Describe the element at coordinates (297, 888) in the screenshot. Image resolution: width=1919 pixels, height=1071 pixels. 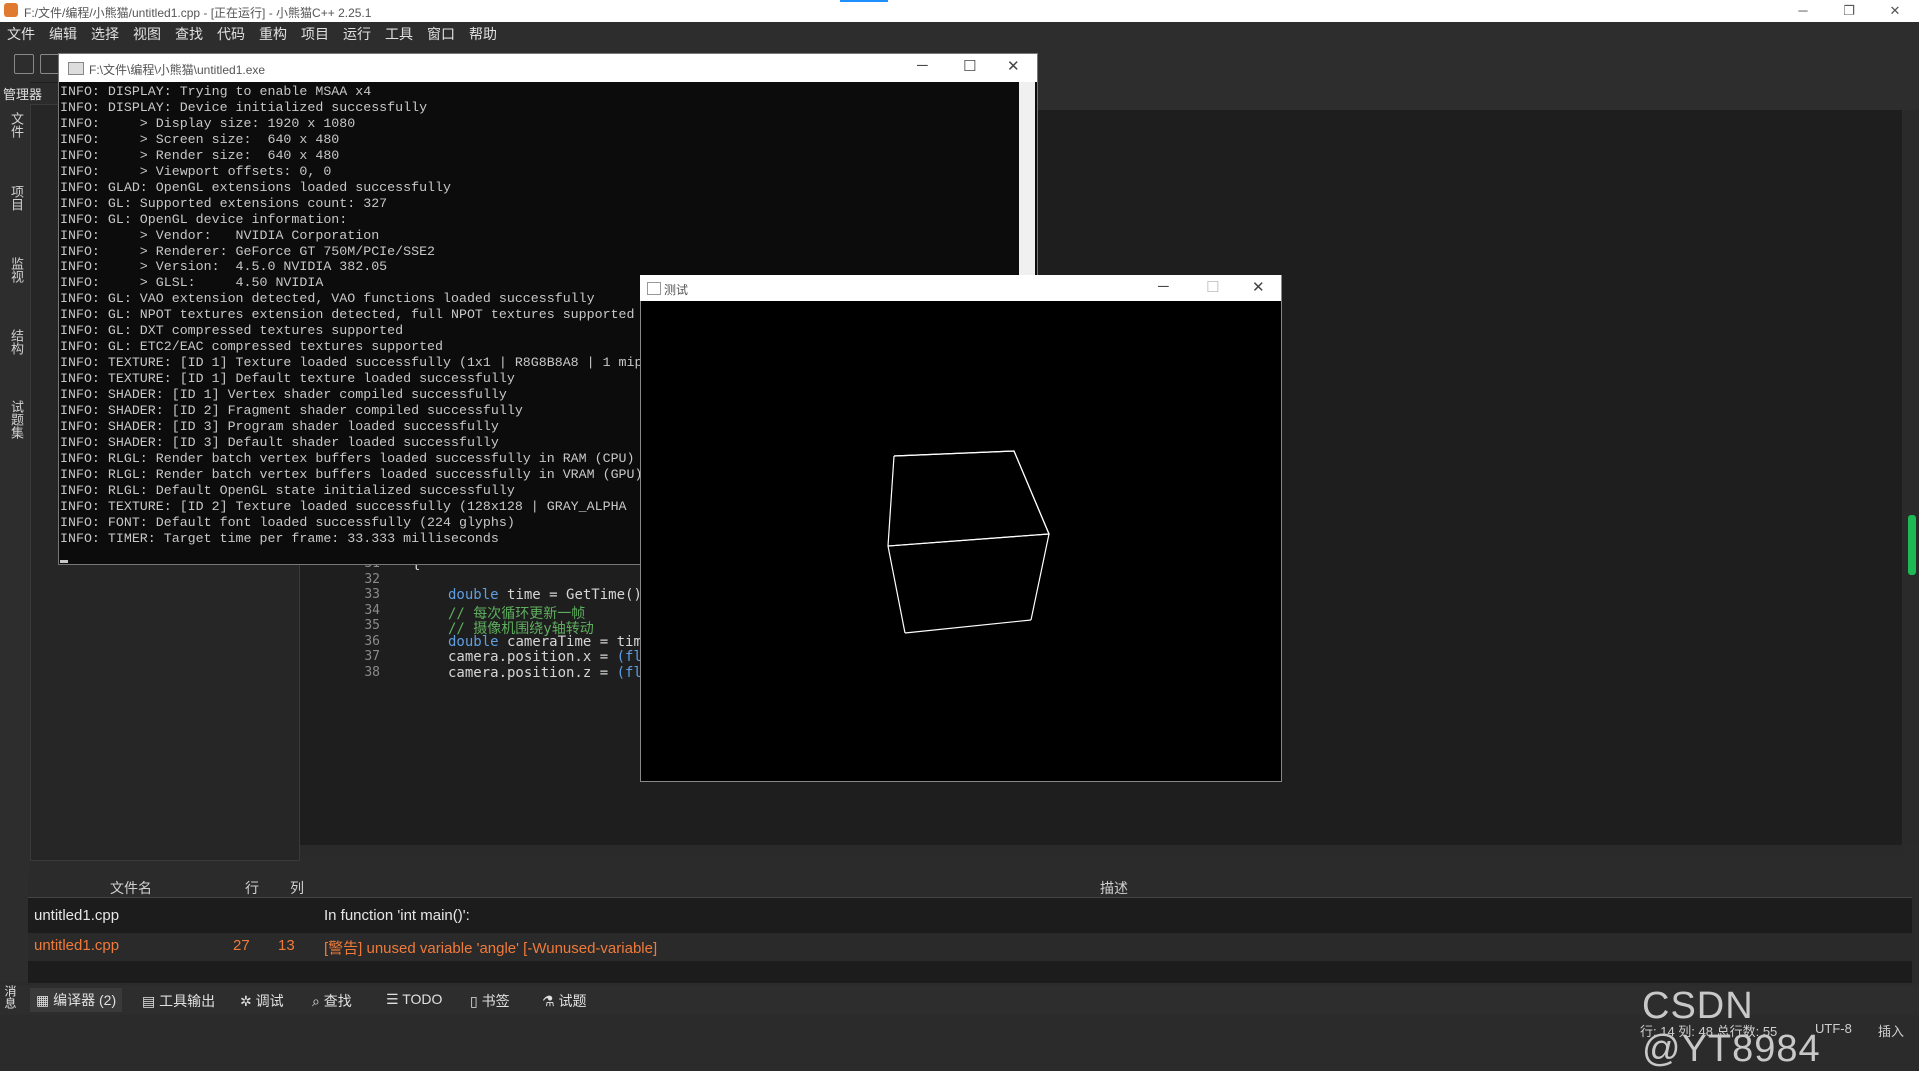
I see `header-col: 列` at that location.